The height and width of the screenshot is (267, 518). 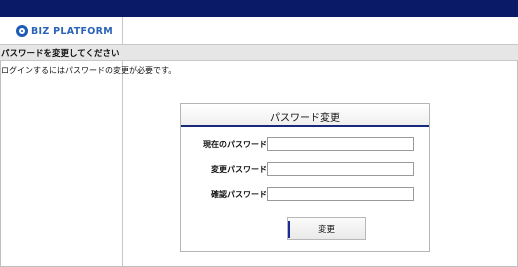 I want to click on change-password-button: 変更, so click(x=326, y=228).